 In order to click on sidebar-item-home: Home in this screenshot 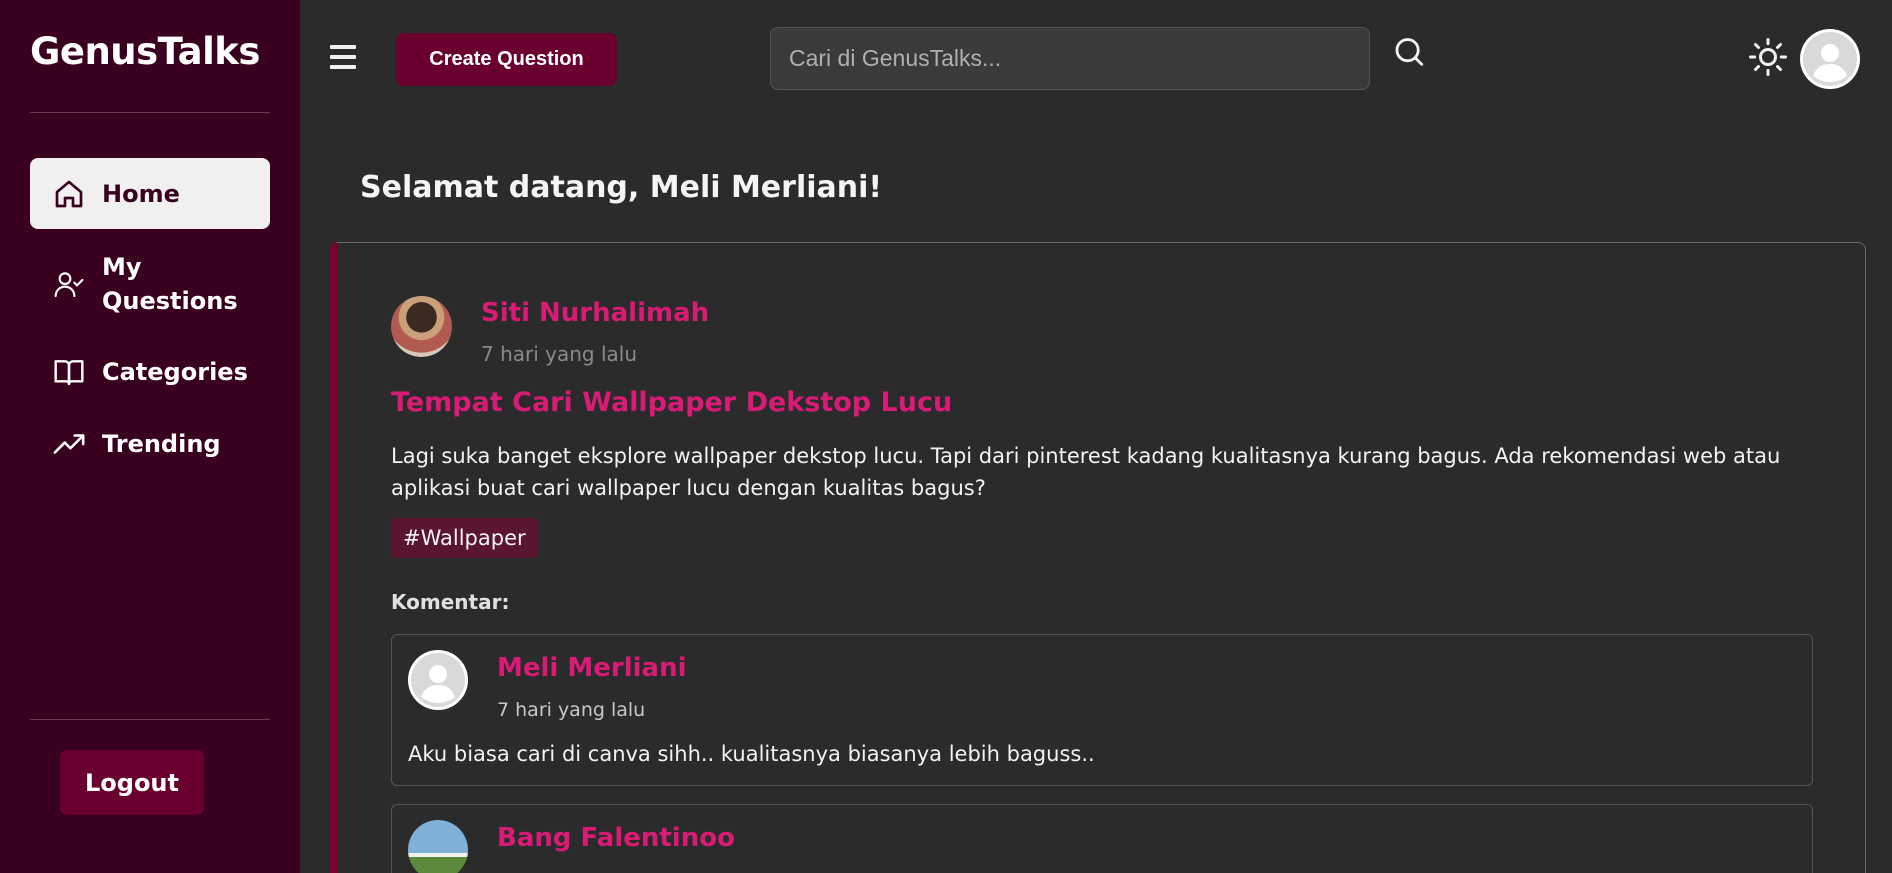, I will do `click(150, 193)`.